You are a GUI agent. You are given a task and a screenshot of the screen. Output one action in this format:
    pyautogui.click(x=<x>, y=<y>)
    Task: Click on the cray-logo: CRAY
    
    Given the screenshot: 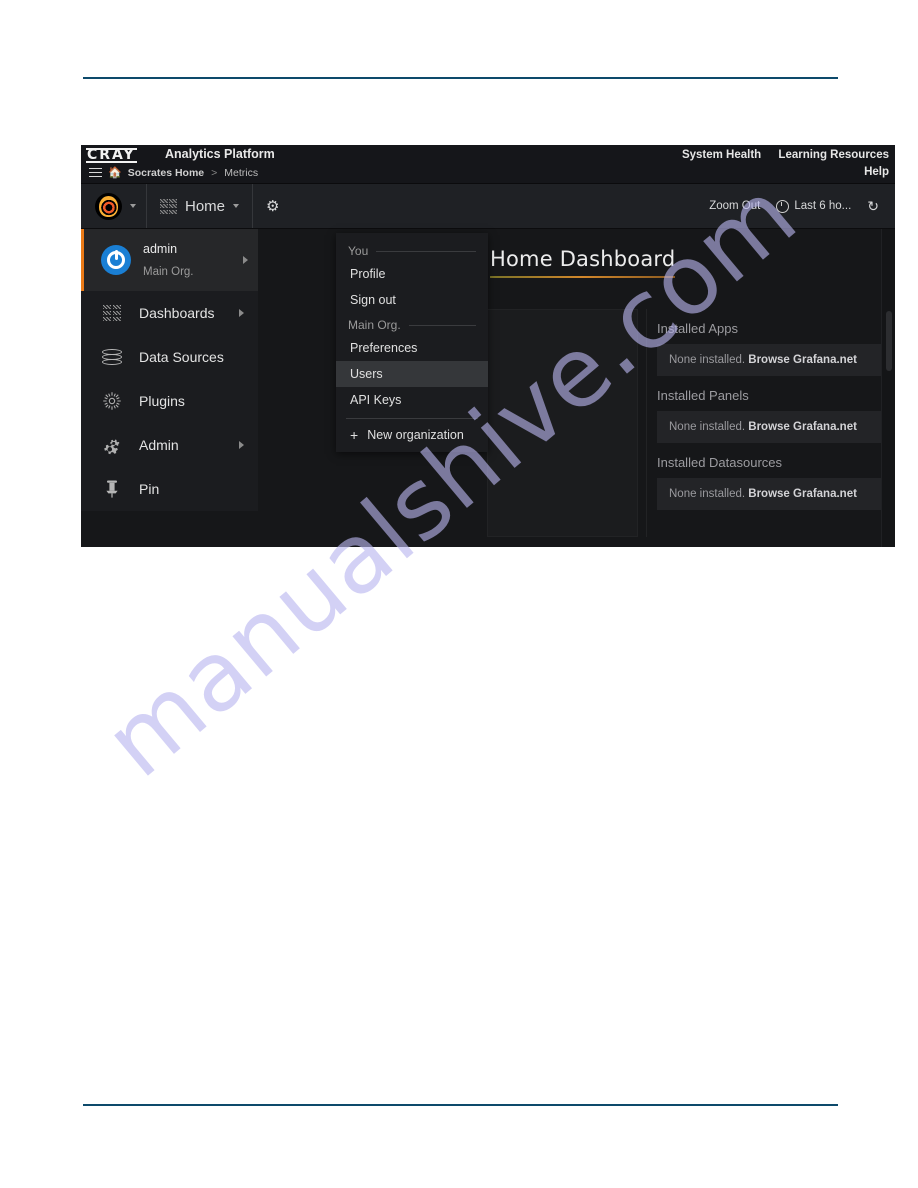 What is the action you would take?
    pyautogui.click(x=111, y=155)
    